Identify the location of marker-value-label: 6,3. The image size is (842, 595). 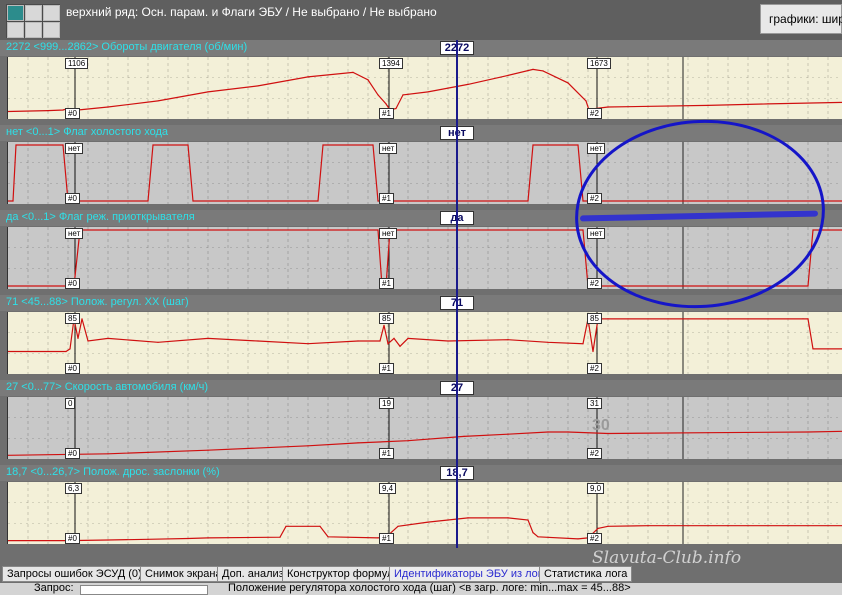
(74, 488).